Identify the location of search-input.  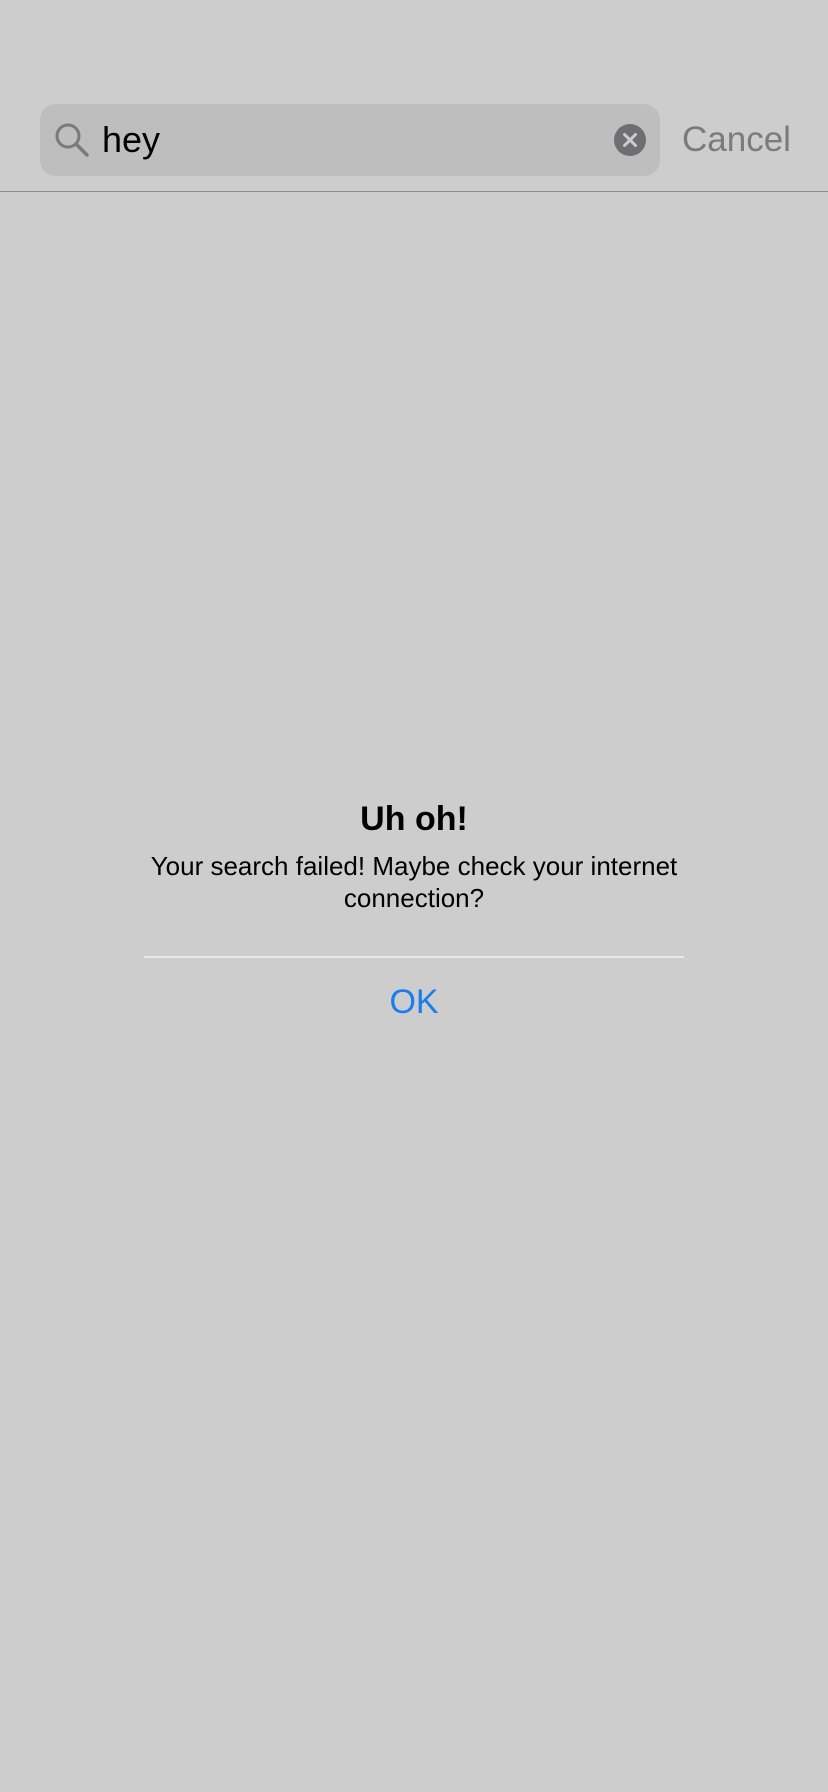
(352, 140).